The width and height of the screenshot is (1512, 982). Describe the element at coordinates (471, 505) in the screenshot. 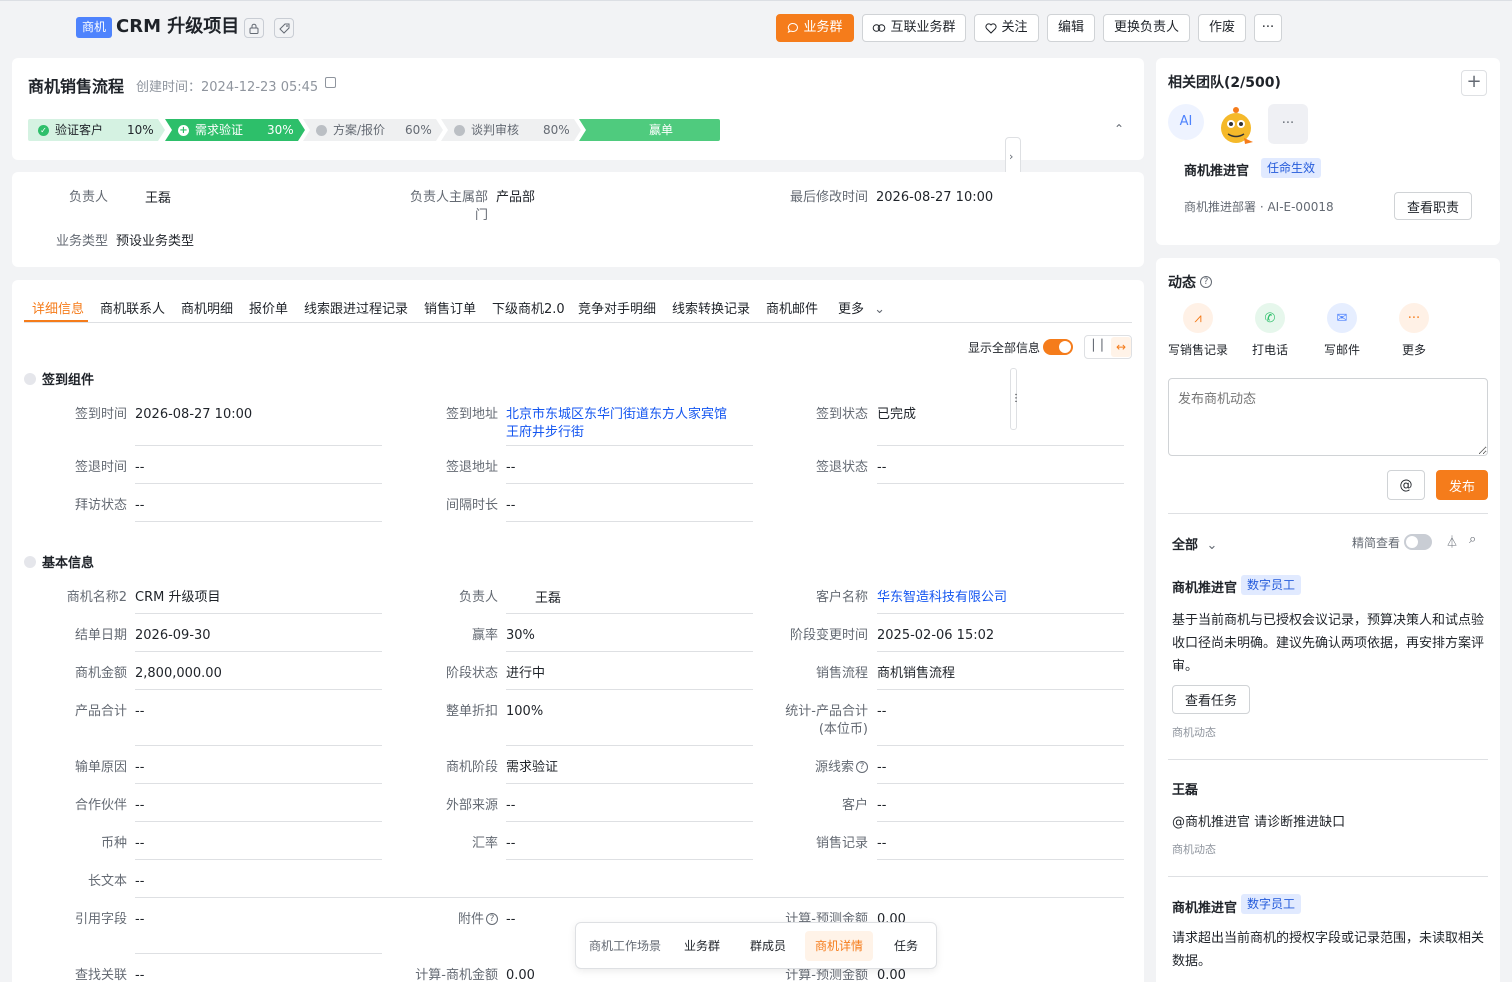

I see `field-label: 间隔时长` at that location.